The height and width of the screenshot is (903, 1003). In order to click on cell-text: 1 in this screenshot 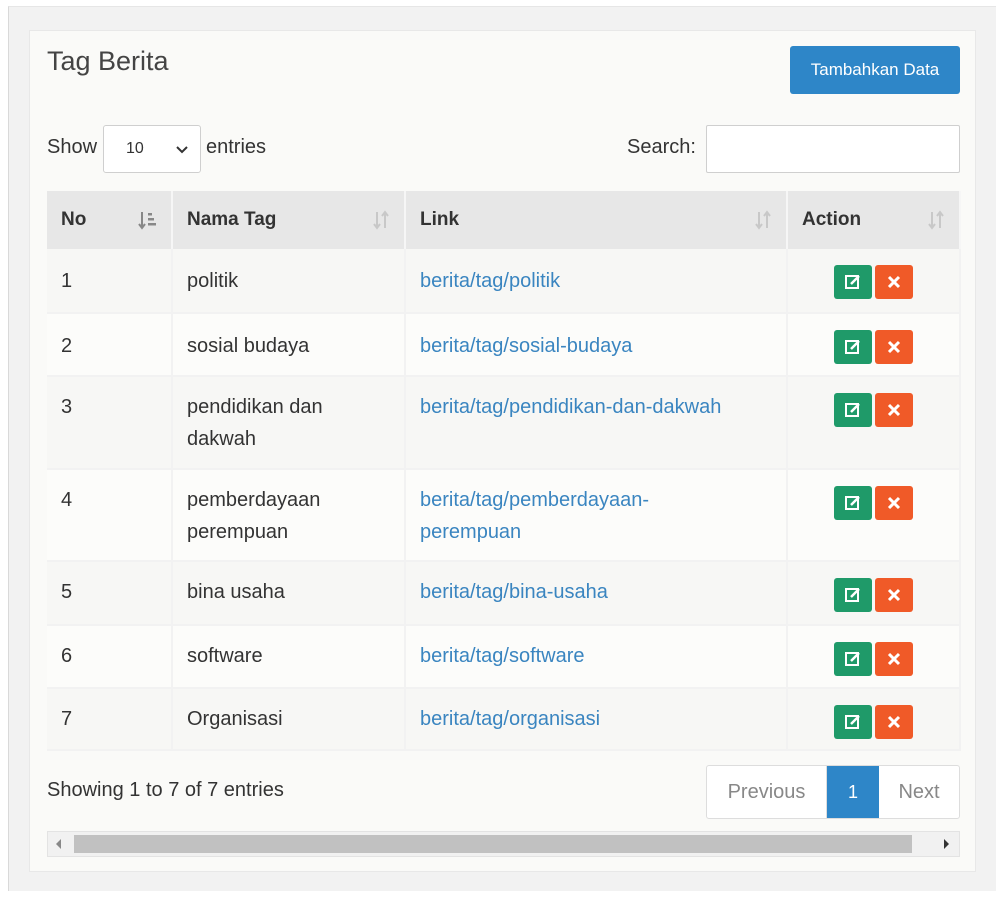, I will do `click(67, 281)`.